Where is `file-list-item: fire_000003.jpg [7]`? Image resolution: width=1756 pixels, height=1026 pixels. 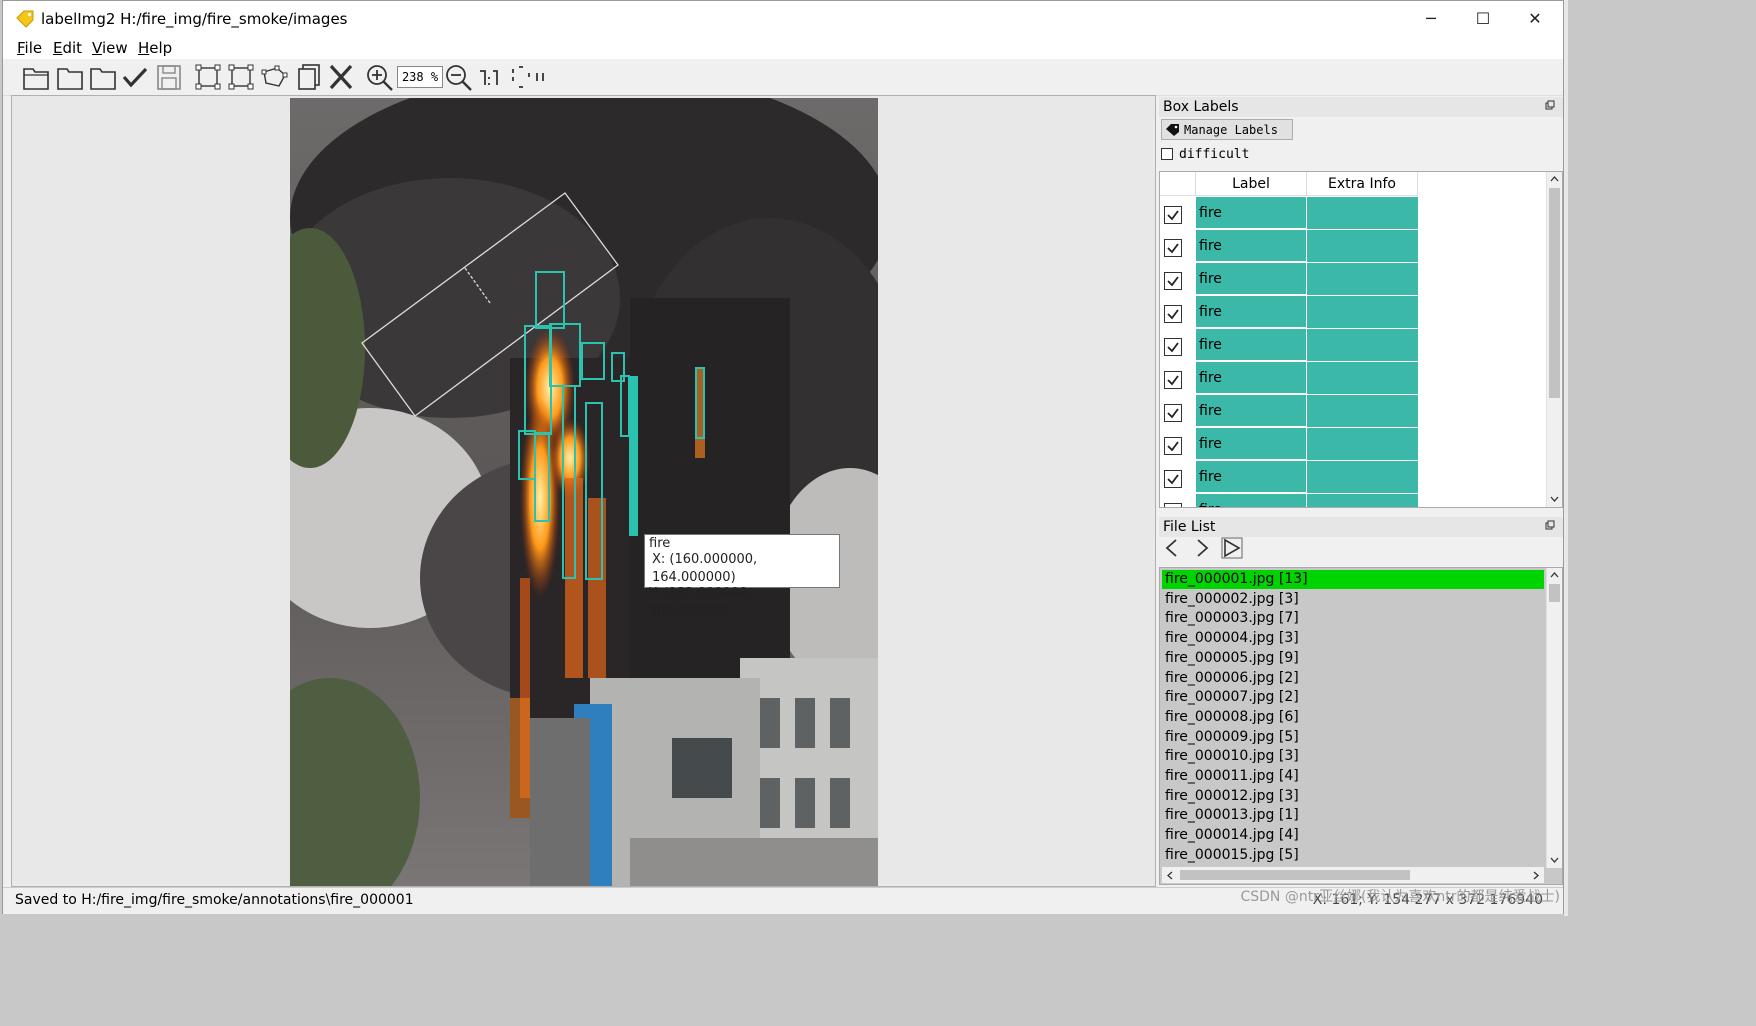
file-list-item: fire_000003.jpg [7] is located at coordinates (1353, 618).